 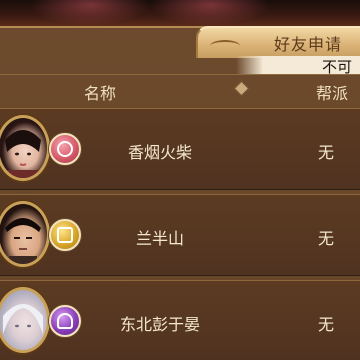 I want to click on gold-faction-badge-icon, so click(x=65, y=235).